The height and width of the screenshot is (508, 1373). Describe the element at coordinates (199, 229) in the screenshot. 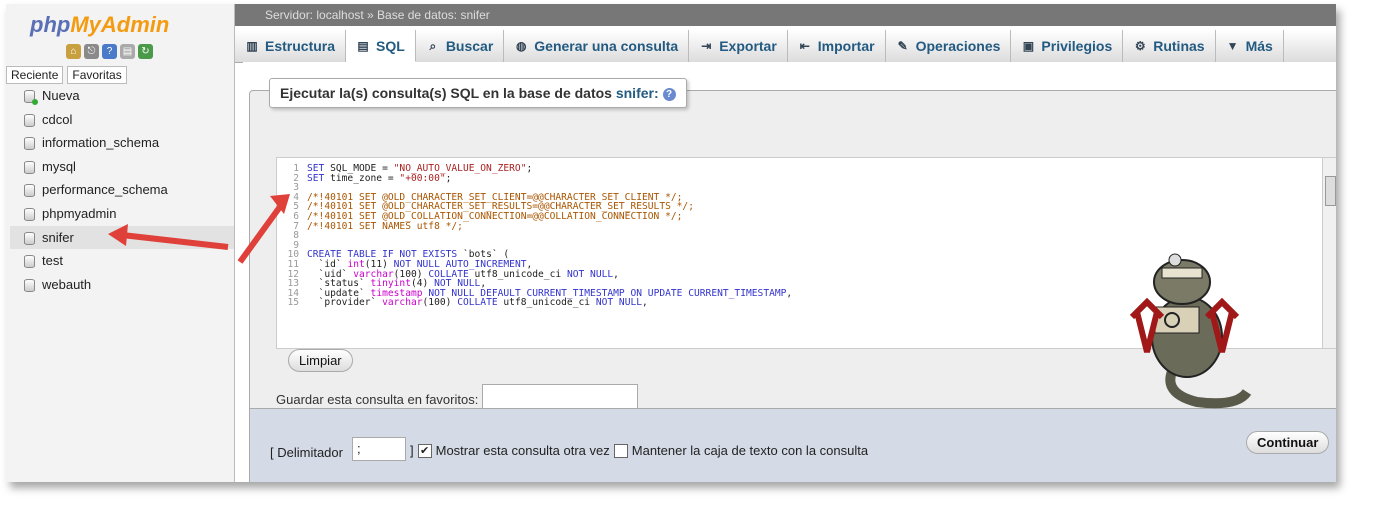

I see `annotation-arrows` at that location.